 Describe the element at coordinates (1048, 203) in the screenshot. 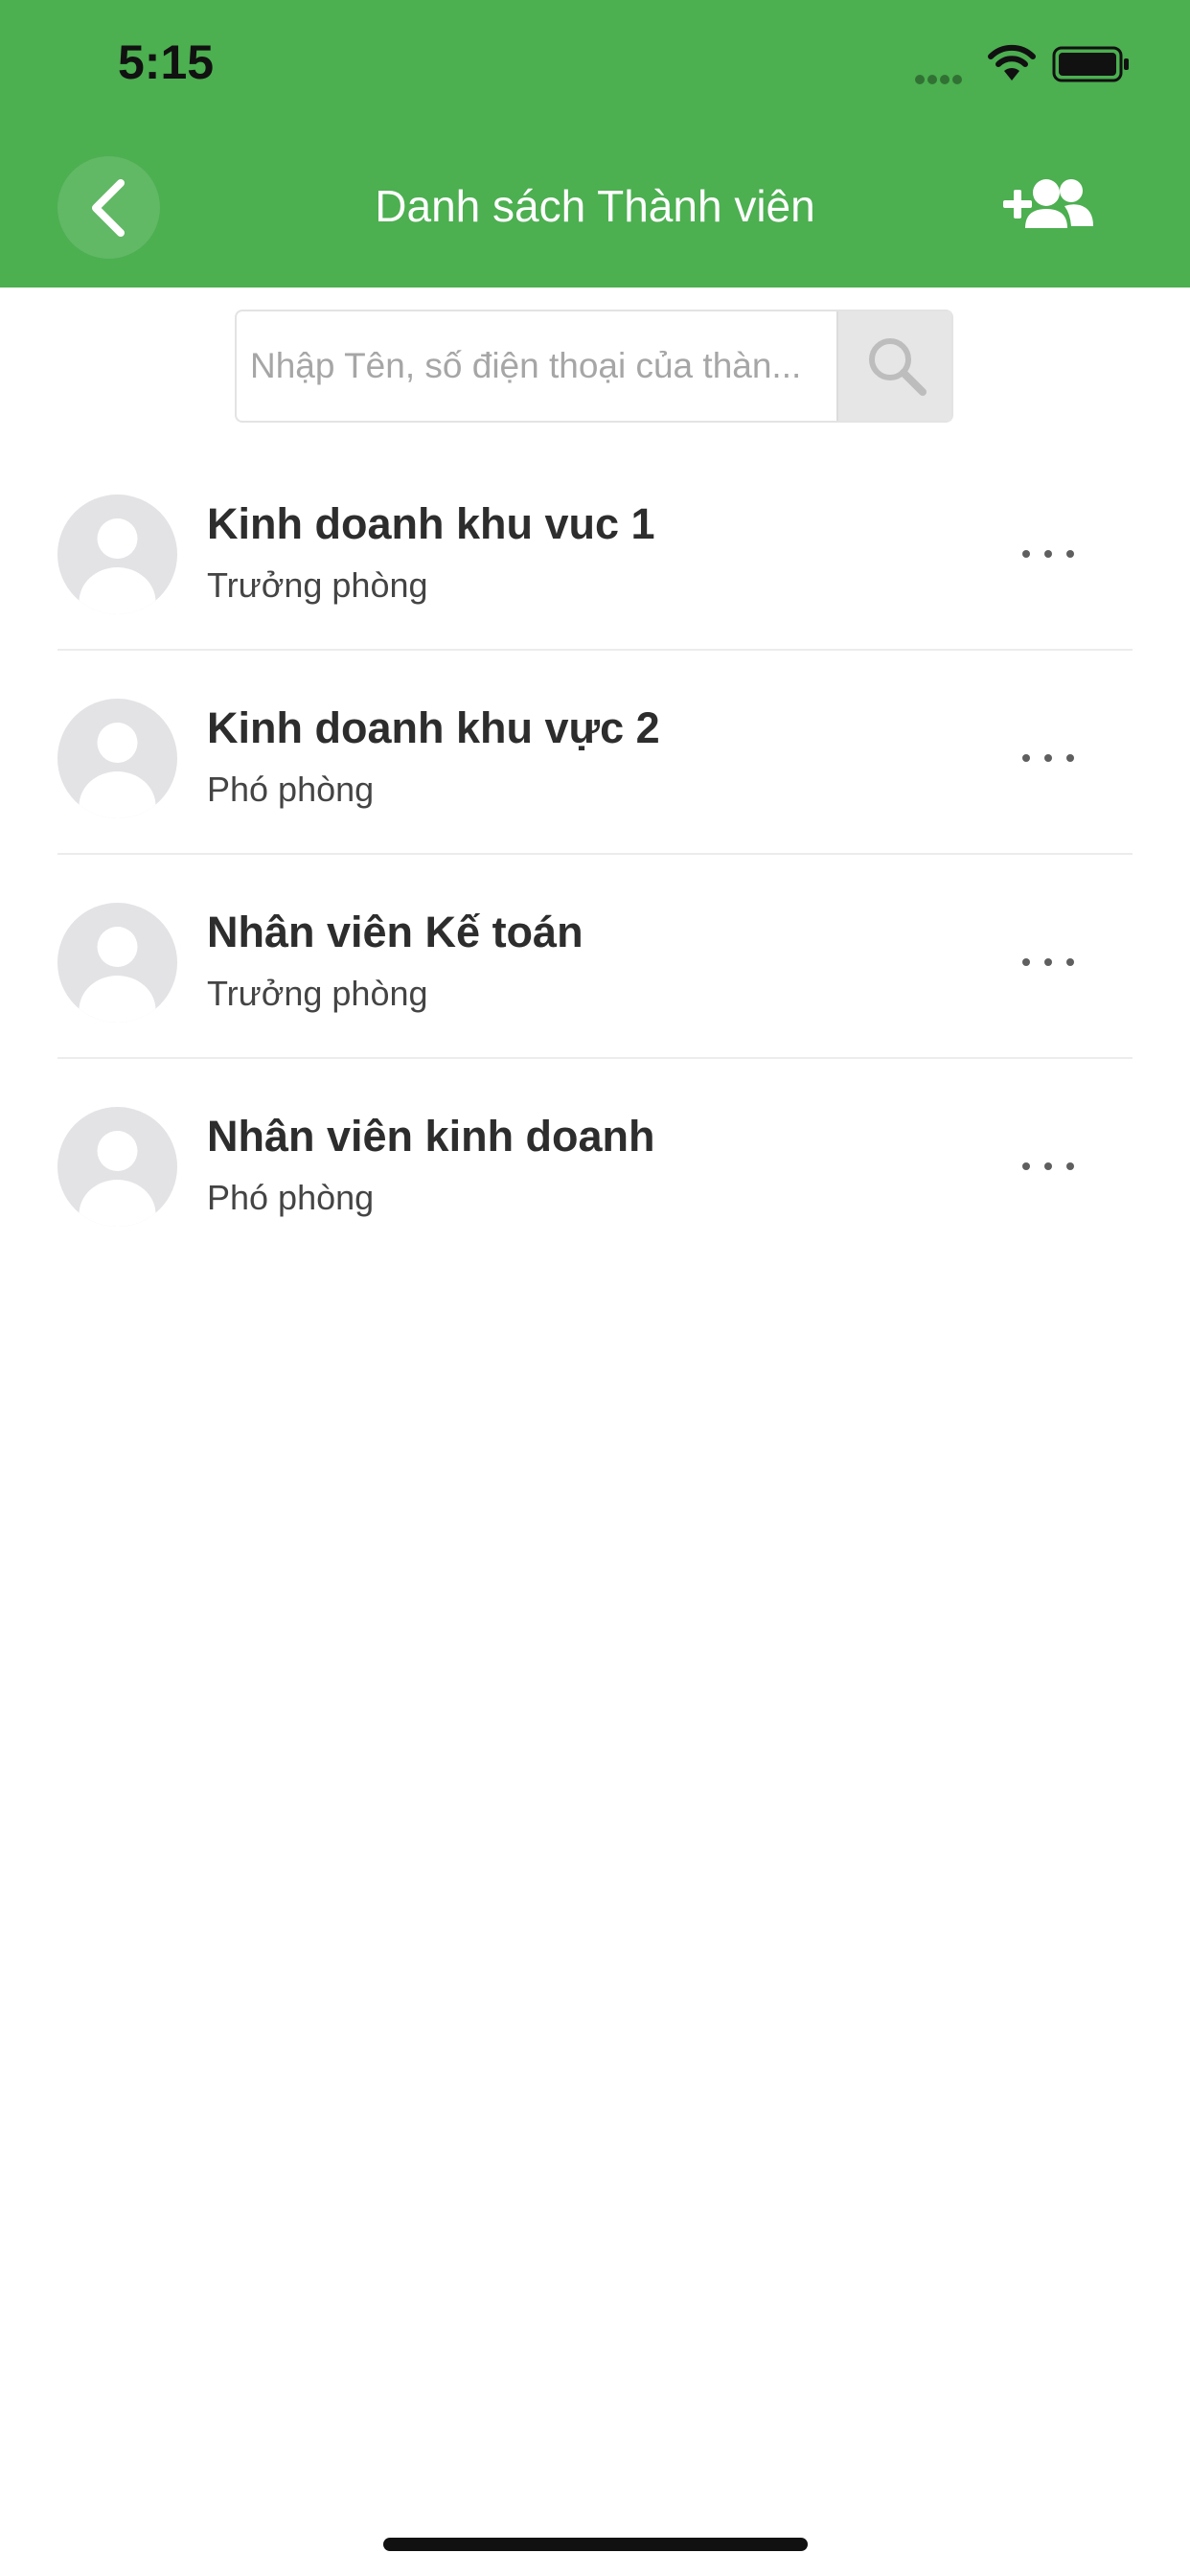

I see `add-user-icon` at that location.